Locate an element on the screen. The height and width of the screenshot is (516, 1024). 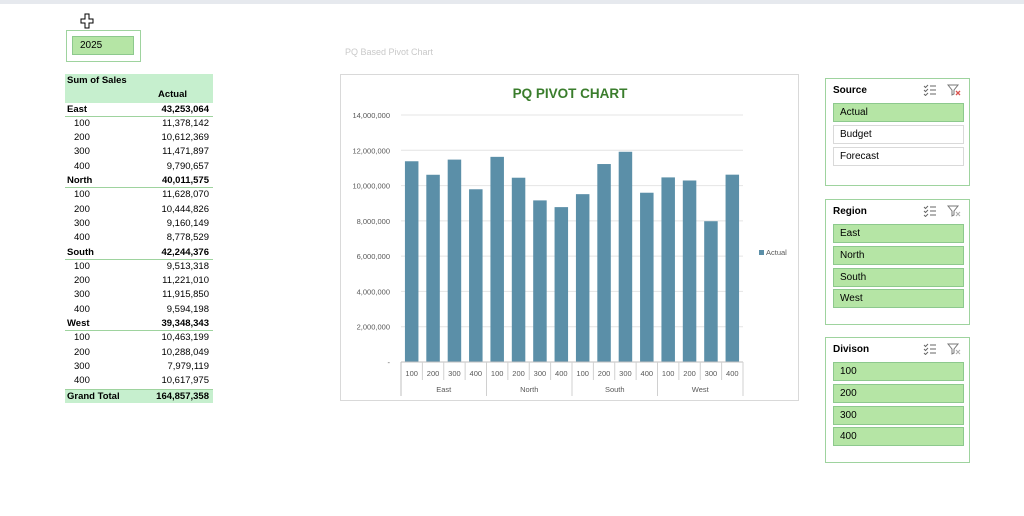
pivot-item-value: 7,979,119 is located at coordinates (188, 366).